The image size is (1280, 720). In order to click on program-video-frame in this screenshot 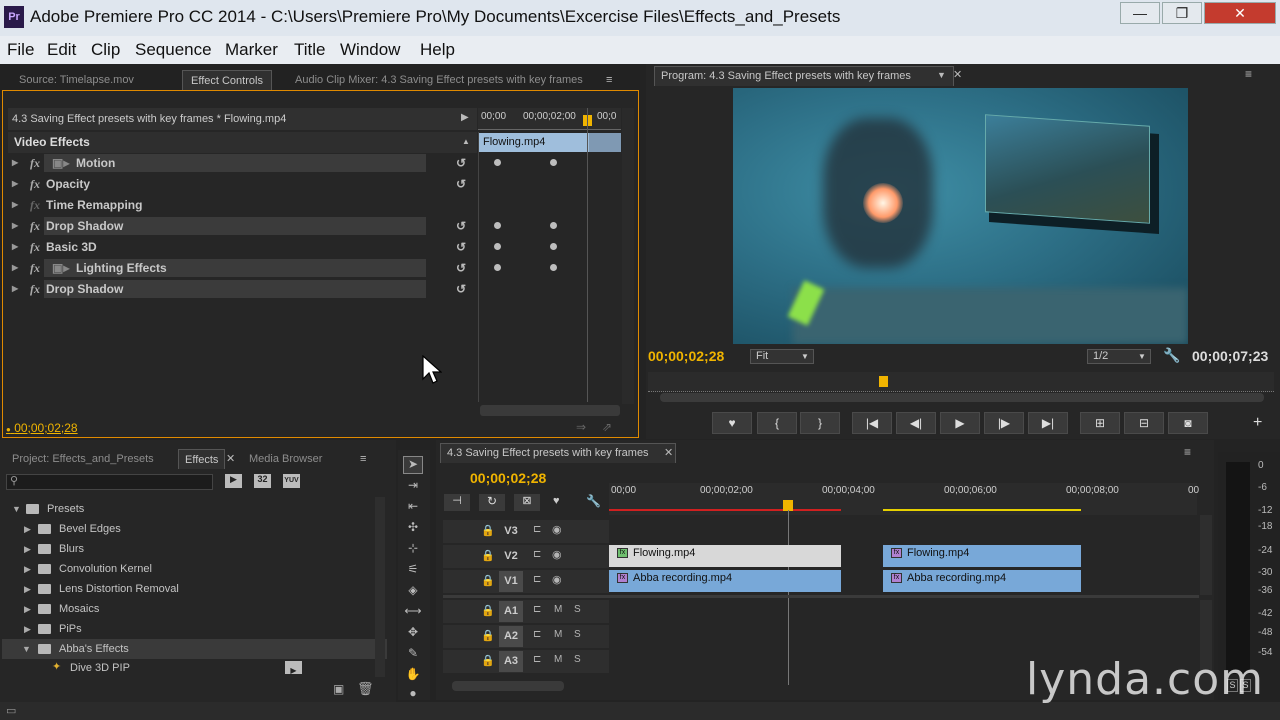, I will do `click(960, 216)`.